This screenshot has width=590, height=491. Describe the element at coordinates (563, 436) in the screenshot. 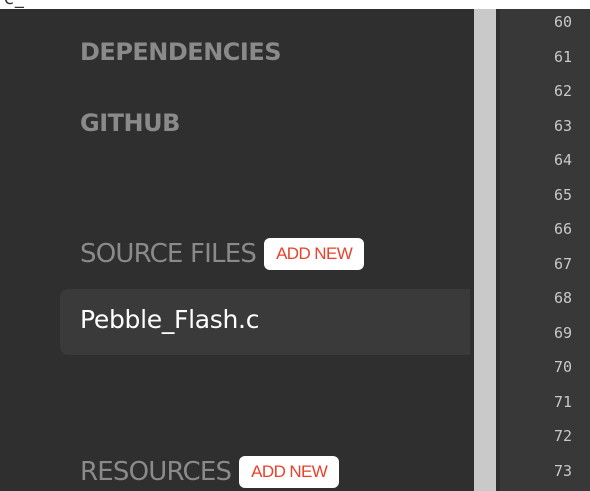

I see `line-number: 72` at that location.